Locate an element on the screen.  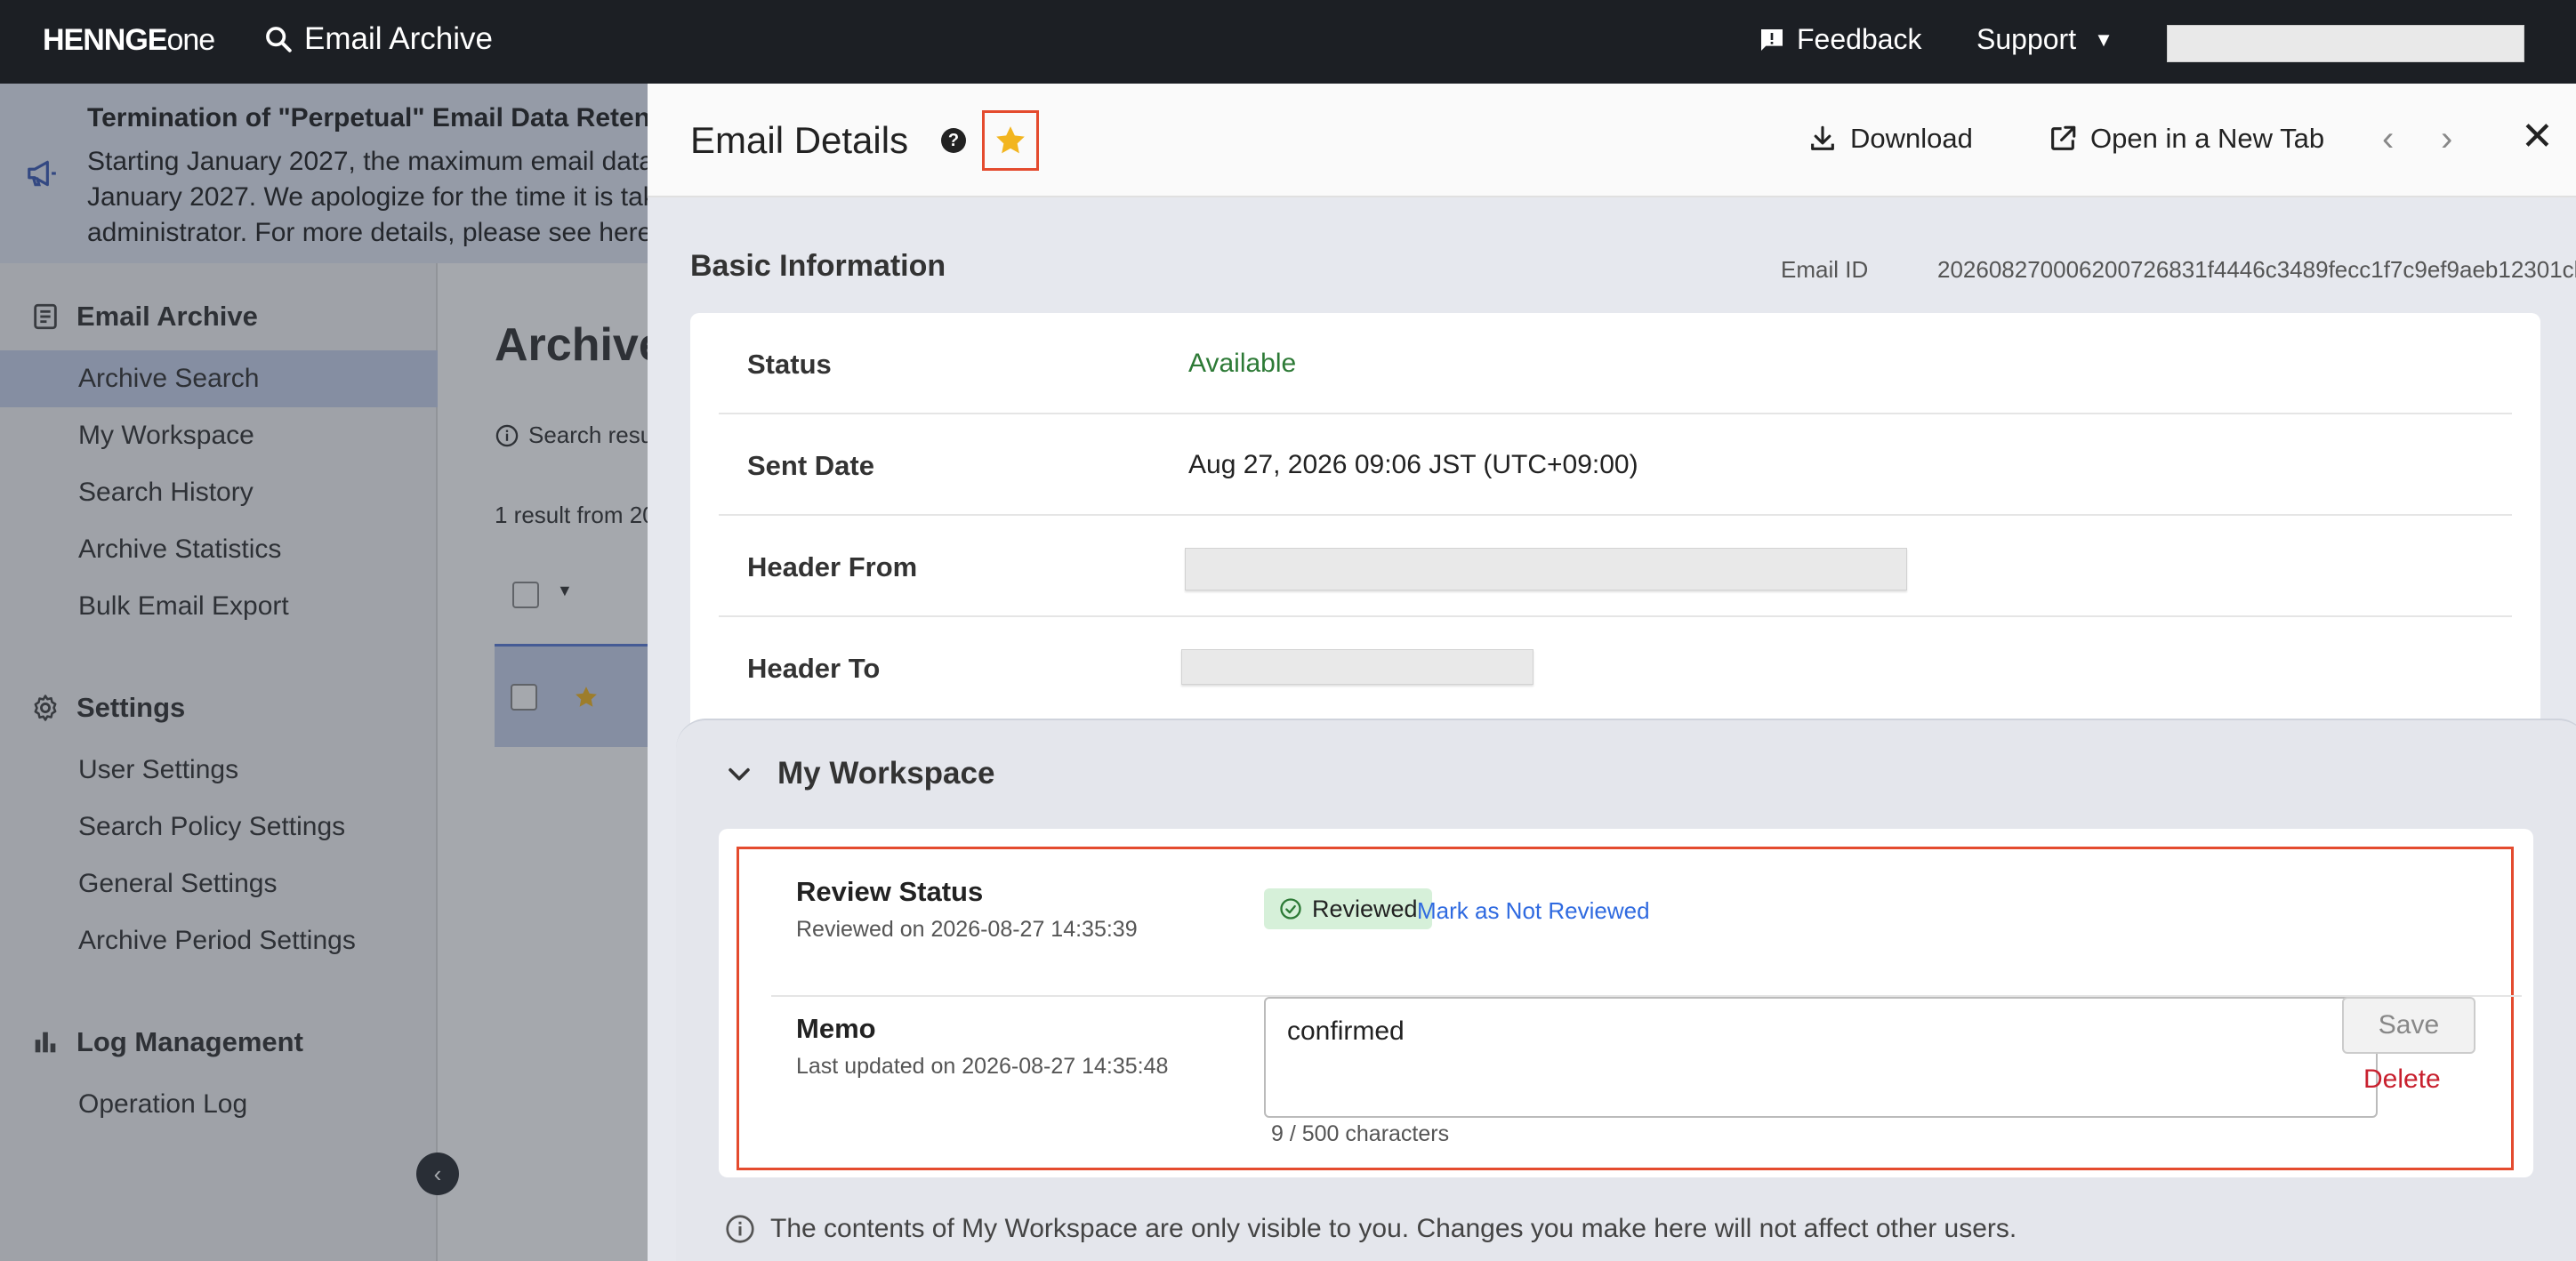
header-from-label: Header From is located at coordinates (832, 566).